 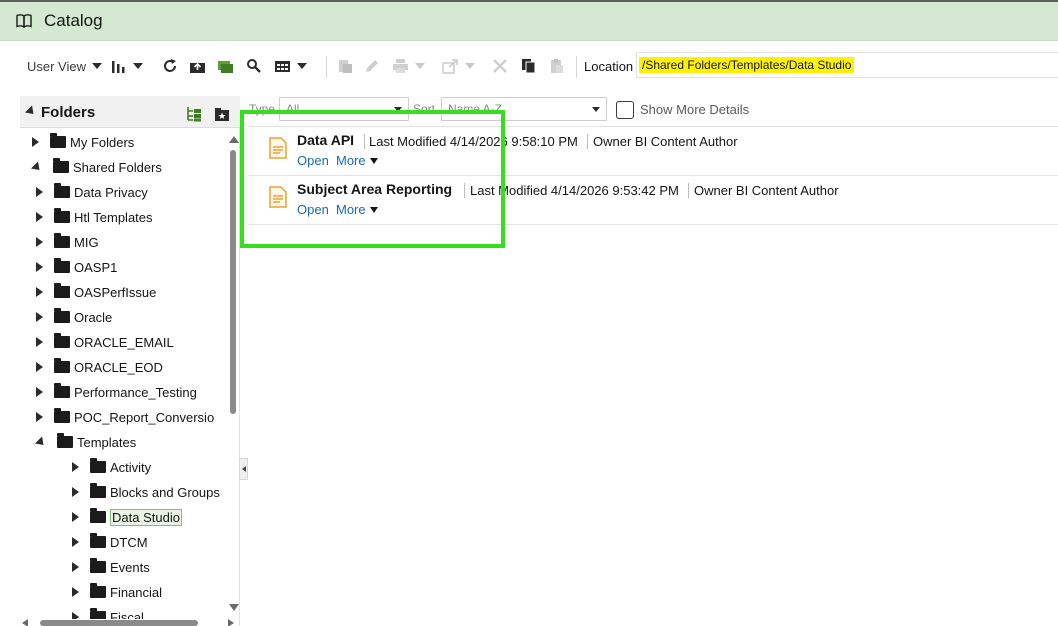 What do you see at coordinates (400, 66) in the screenshot?
I see `print-icon` at bounding box center [400, 66].